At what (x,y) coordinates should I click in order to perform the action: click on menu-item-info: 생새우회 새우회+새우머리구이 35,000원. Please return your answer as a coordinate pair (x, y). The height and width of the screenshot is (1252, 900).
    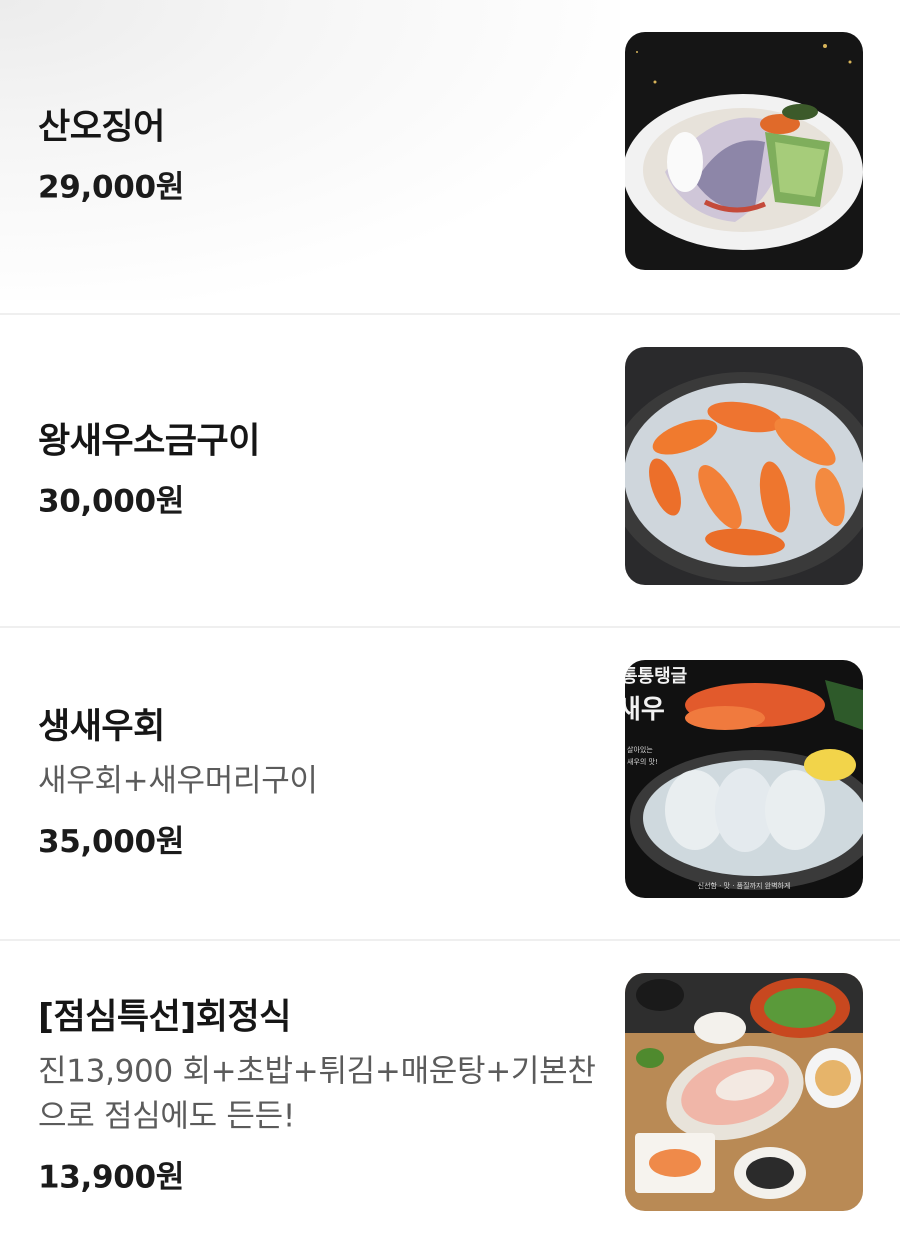
    Looking at the image, I should click on (318, 784).